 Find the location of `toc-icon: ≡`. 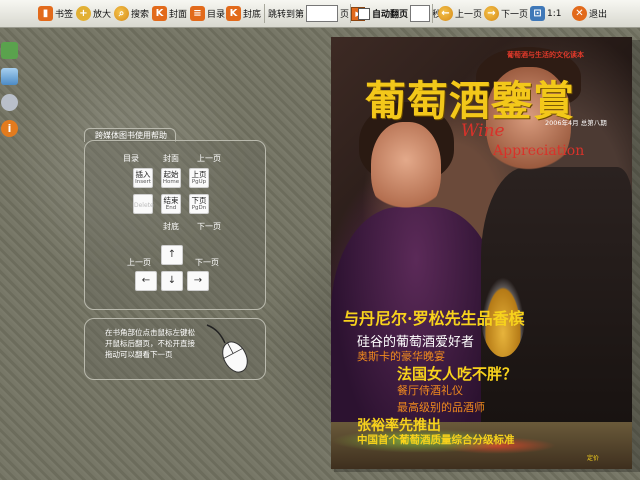

toc-icon: ≡ is located at coordinates (197, 13).